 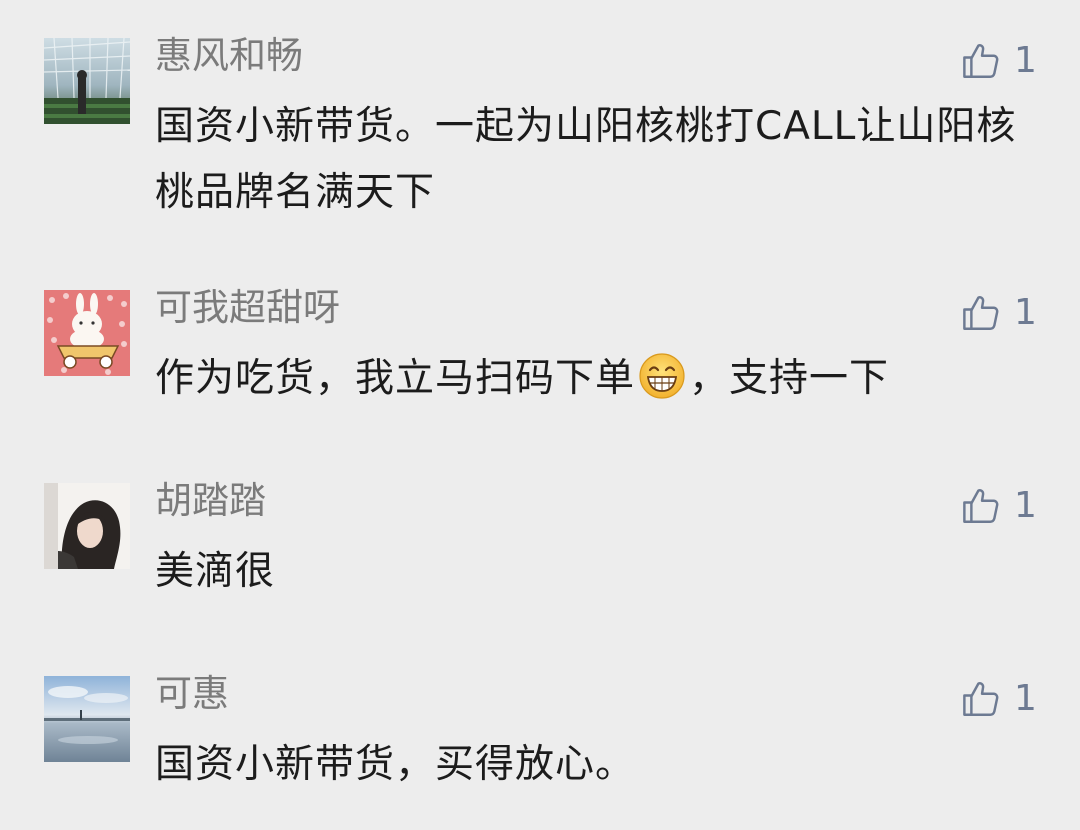 I want to click on username: 可惠, so click(x=192, y=694).